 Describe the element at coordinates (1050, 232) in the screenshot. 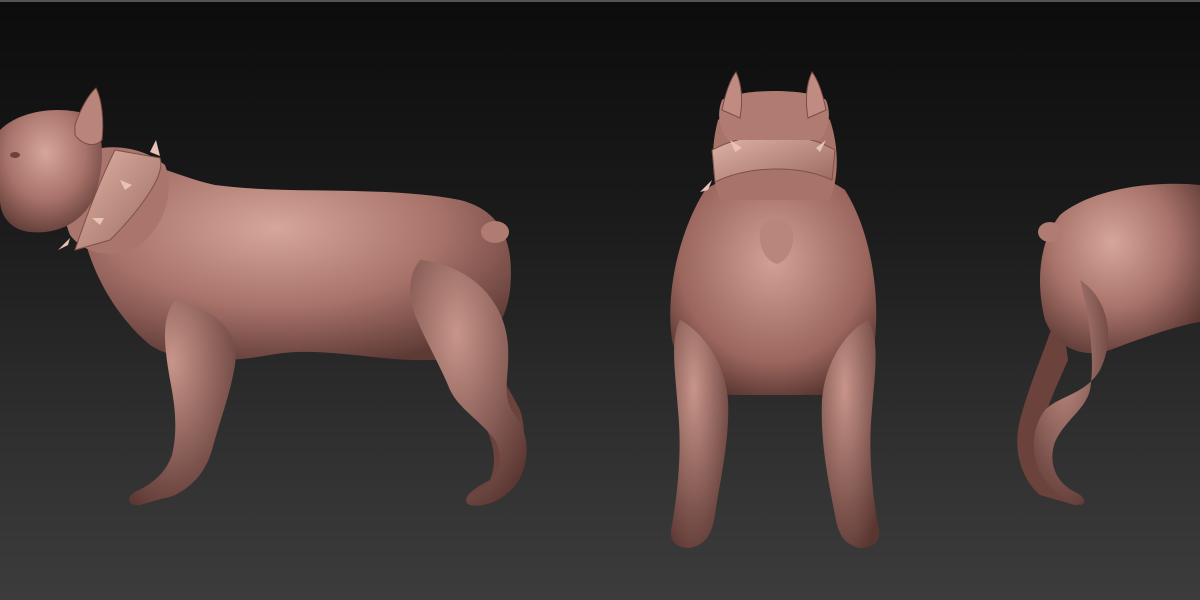

I see `cropped-tail` at that location.